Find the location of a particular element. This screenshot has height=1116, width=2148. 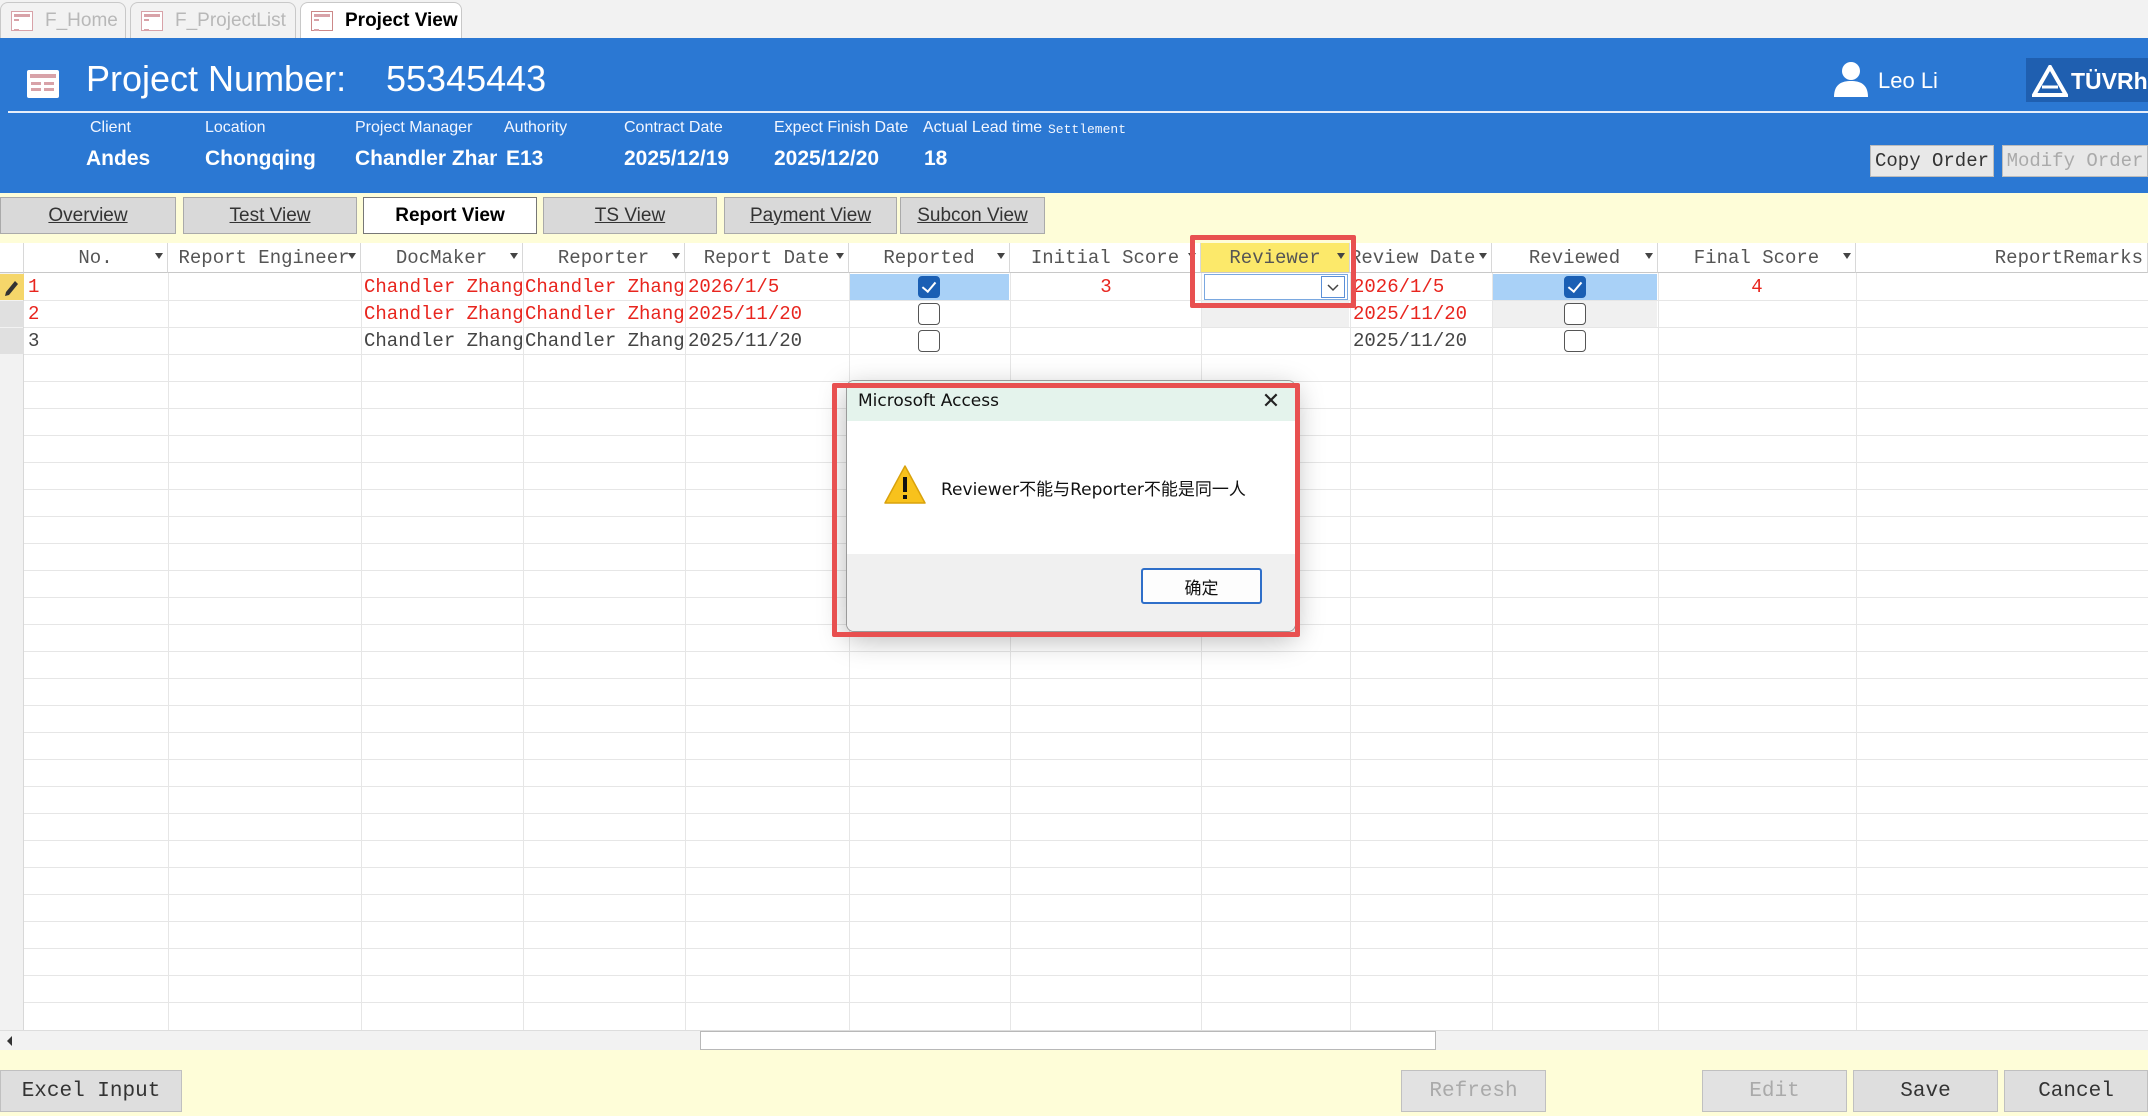

expect-finish-date-value: 2025/12/20 is located at coordinates (827, 158).